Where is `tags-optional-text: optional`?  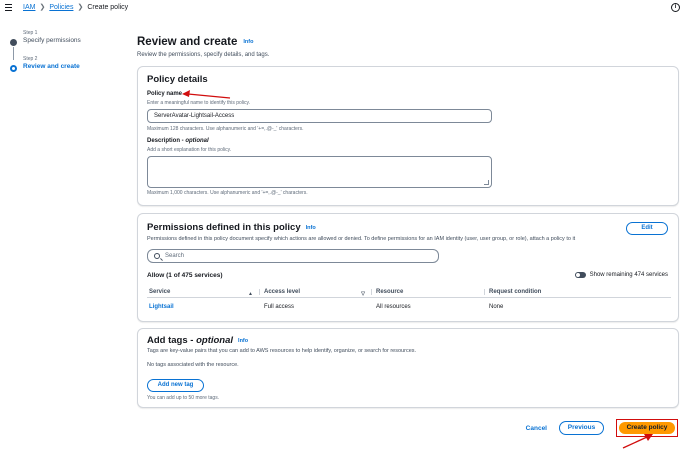
tags-optional-text: optional is located at coordinates (215, 340).